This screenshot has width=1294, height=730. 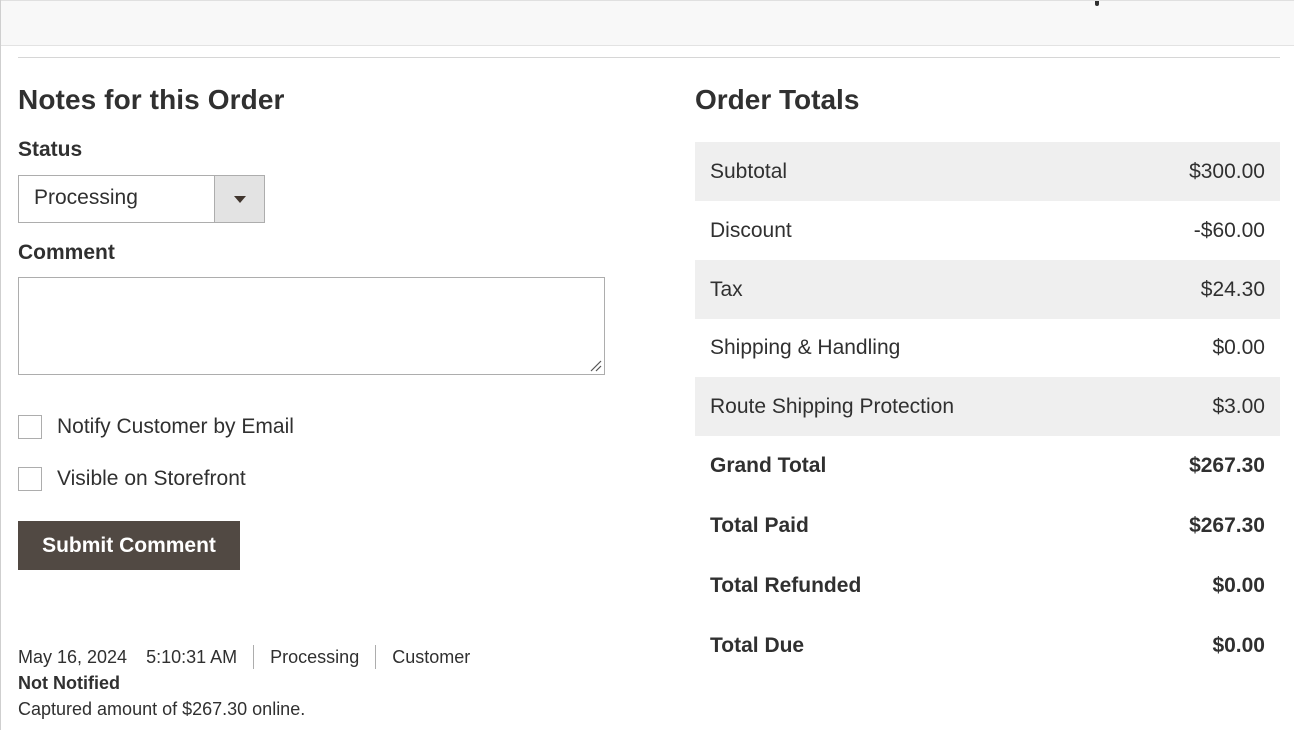 I want to click on order-totals-title: Order Totals, so click(x=777, y=99).